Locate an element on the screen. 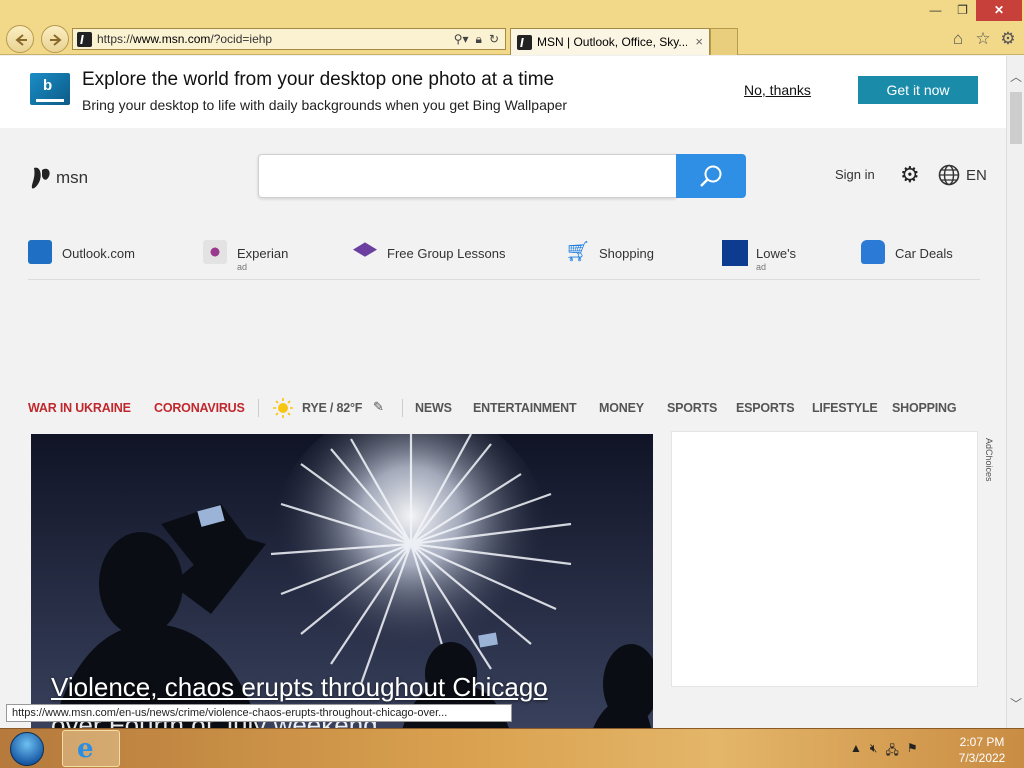 This screenshot has height=768, width=1024. search-icon is located at coordinates (711, 176).